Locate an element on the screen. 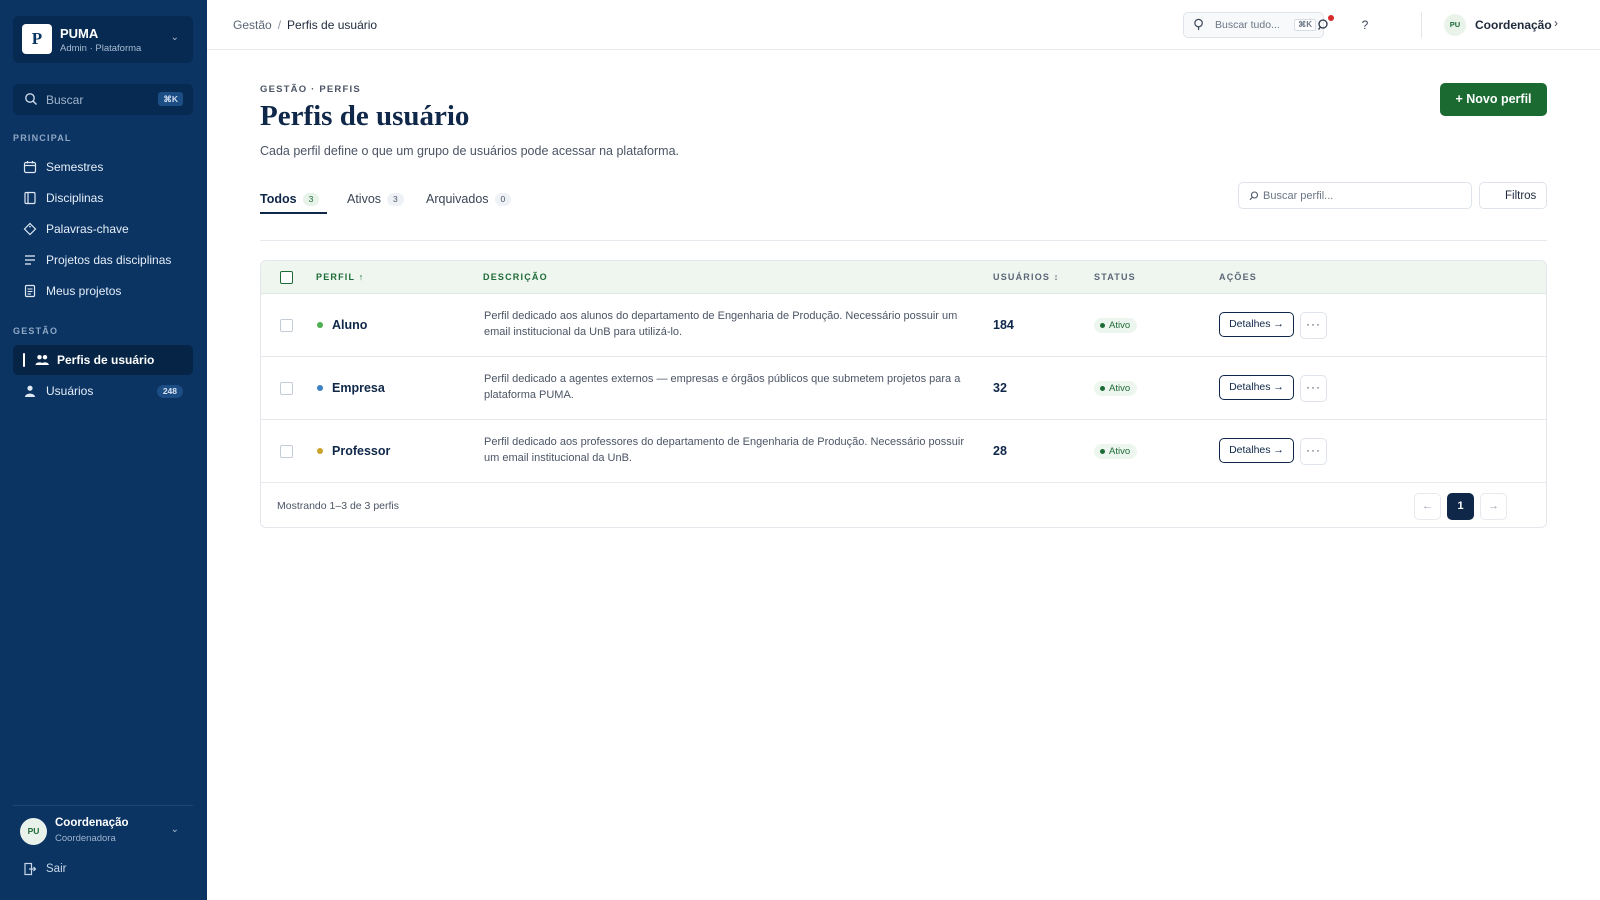  filters-label: Filtros is located at coordinates (1521, 196).